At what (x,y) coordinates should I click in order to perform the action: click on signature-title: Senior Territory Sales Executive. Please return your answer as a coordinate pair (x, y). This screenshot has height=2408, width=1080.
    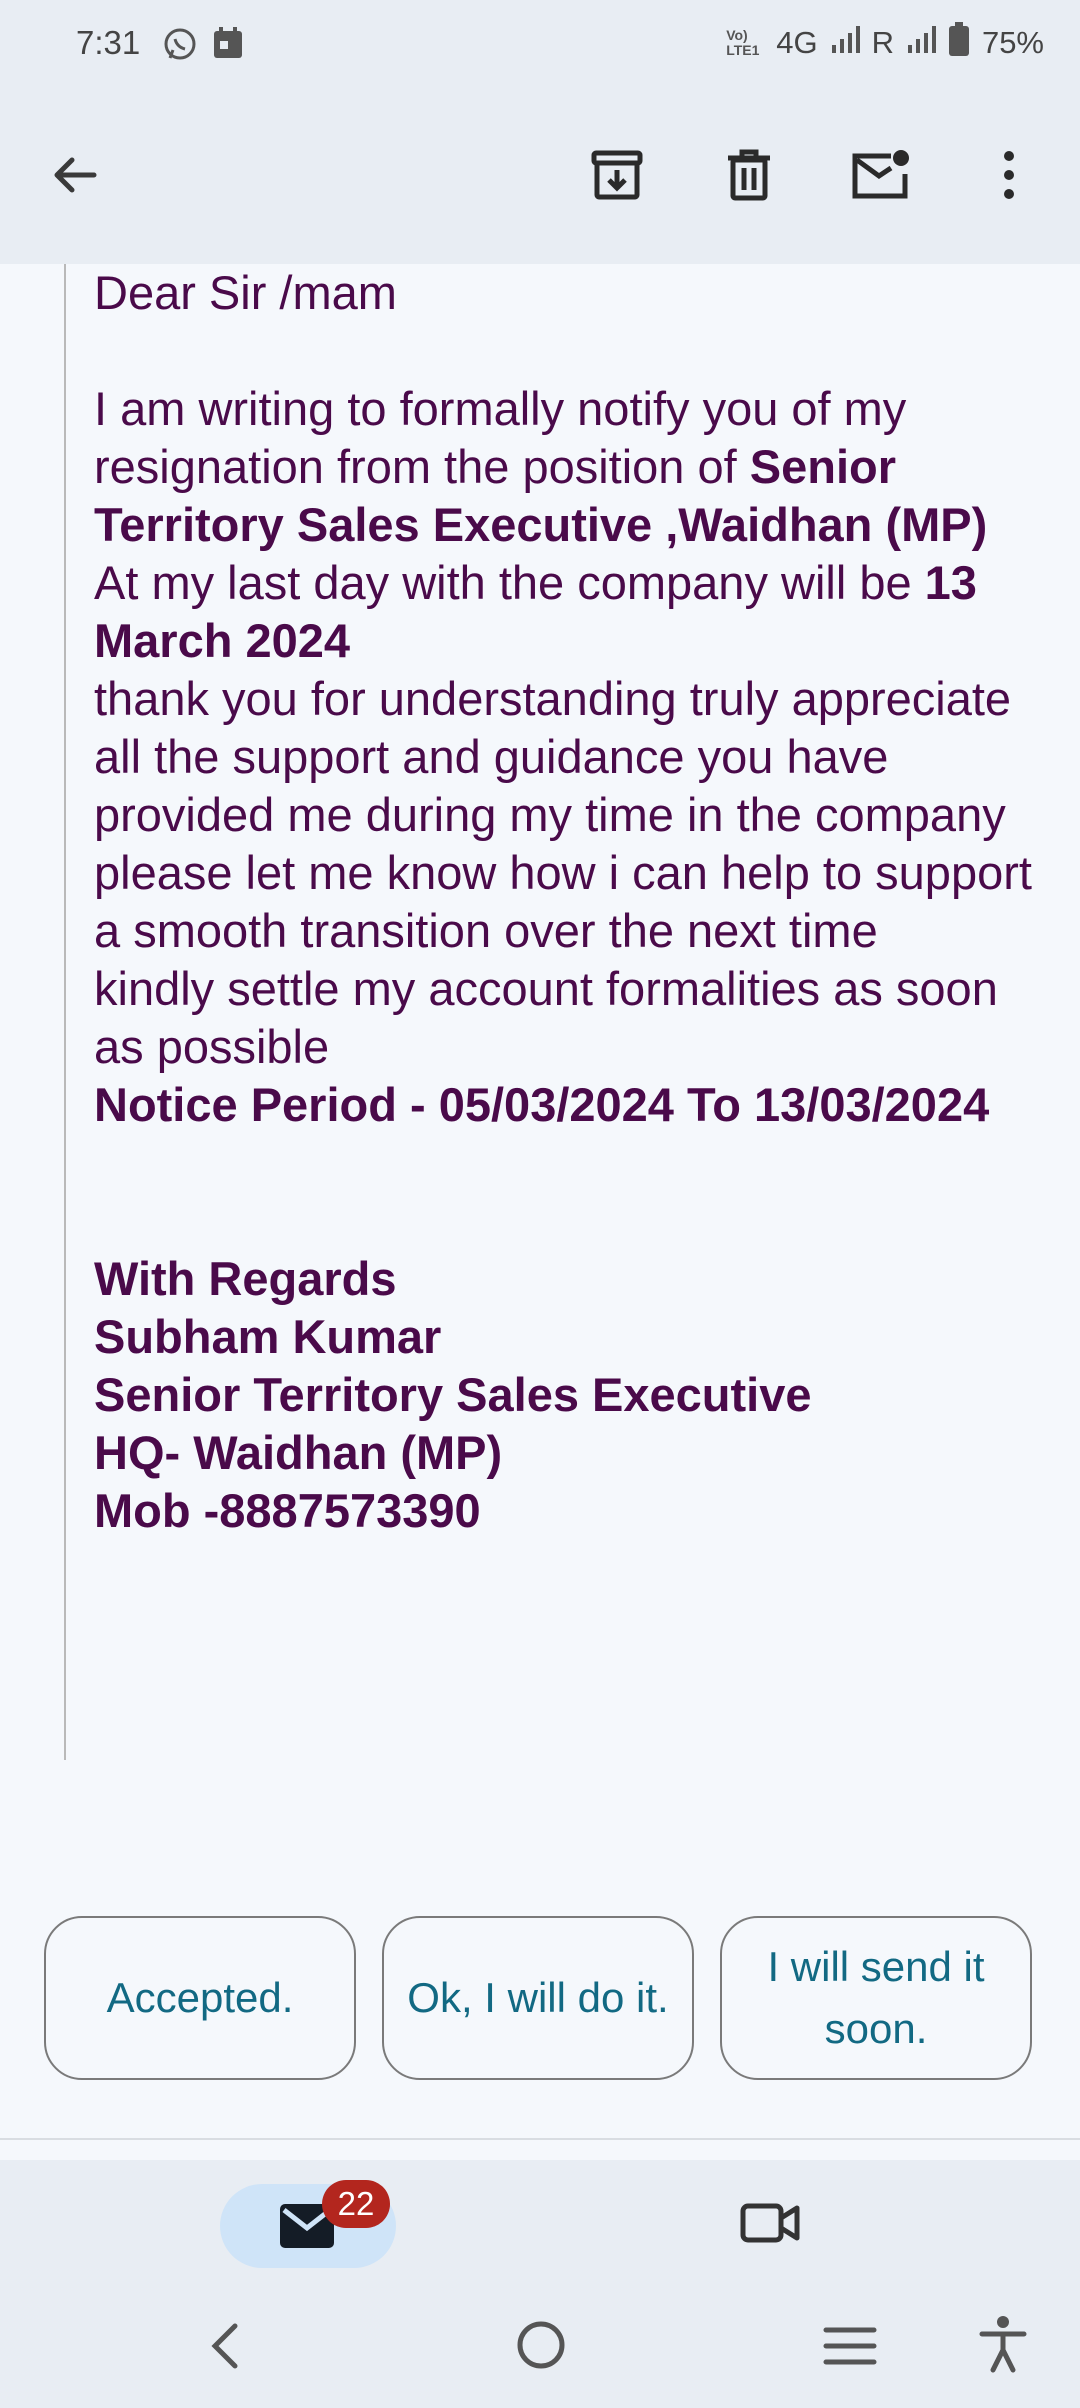
    Looking at the image, I should click on (574, 1395).